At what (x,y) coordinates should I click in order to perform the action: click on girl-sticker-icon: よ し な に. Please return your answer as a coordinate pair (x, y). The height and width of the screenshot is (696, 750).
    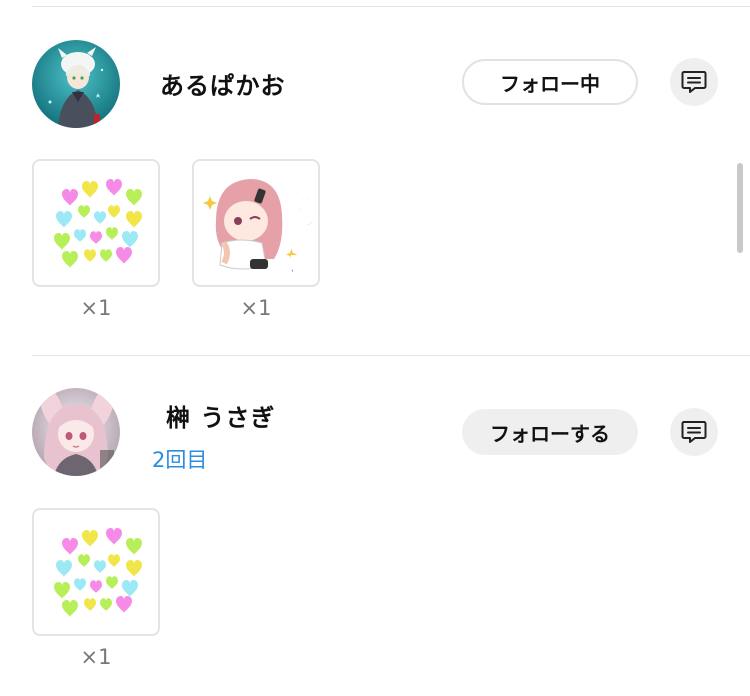
    Looking at the image, I should click on (260, 229).